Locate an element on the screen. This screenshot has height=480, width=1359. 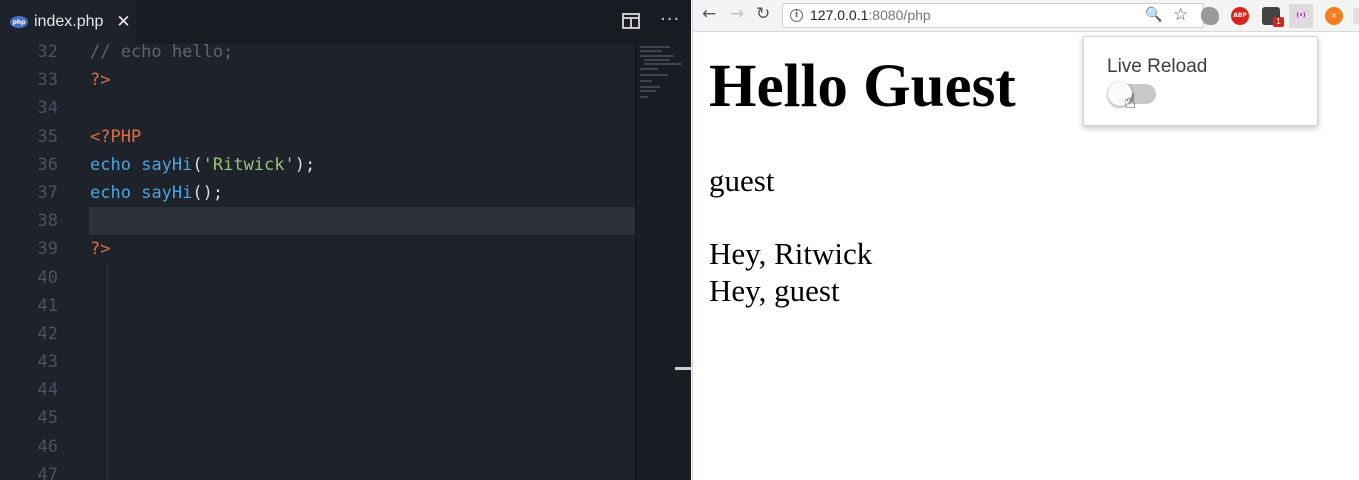
address-bar: i 127.0.0.1:8080/php 🔍 ☆ is located at coordinates (993, 15).